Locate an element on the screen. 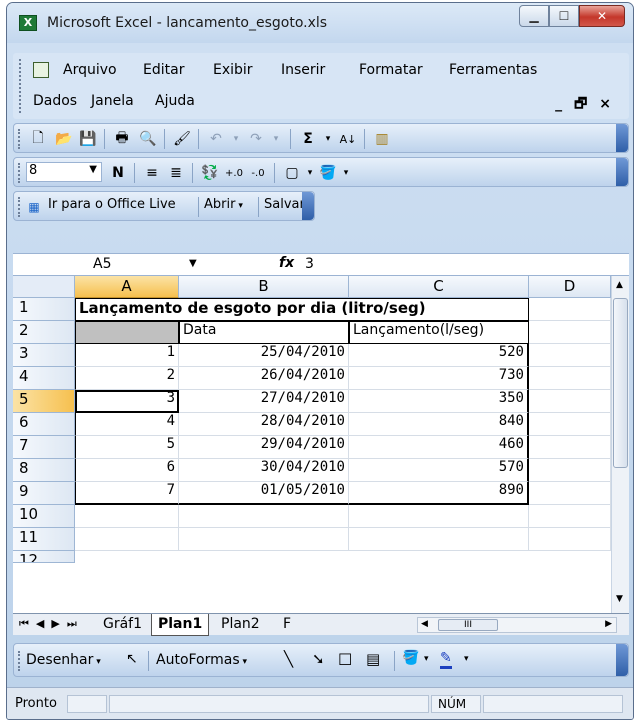  cell-date: 28/04/2010 is located at coordinates (264, 424).